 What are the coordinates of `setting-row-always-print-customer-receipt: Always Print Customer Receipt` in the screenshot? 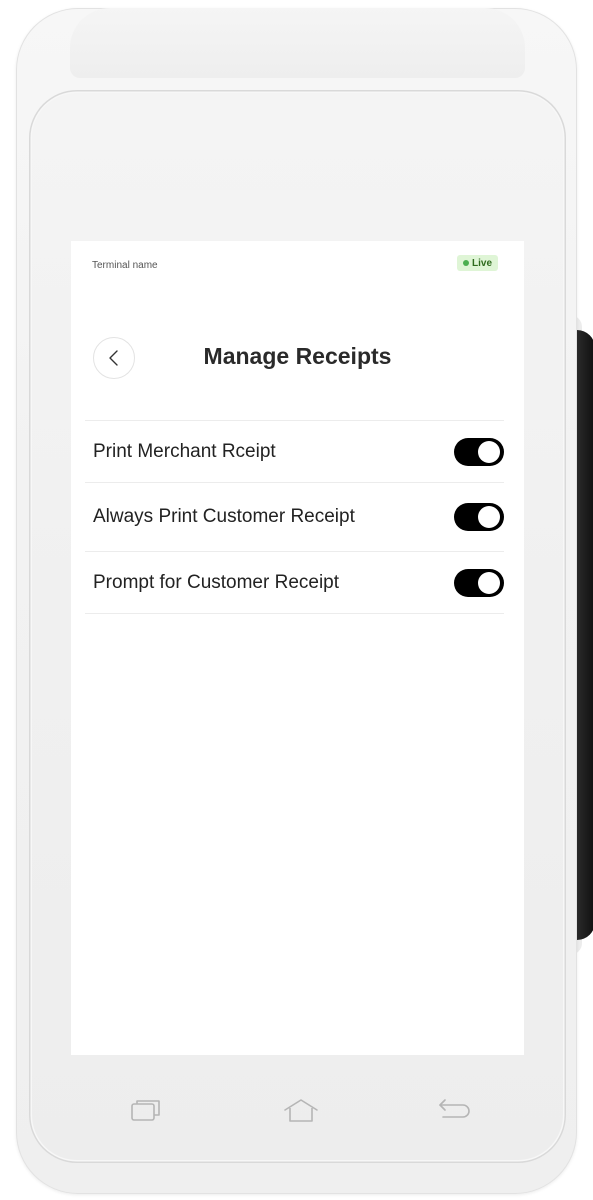 It's located at (294, 517).